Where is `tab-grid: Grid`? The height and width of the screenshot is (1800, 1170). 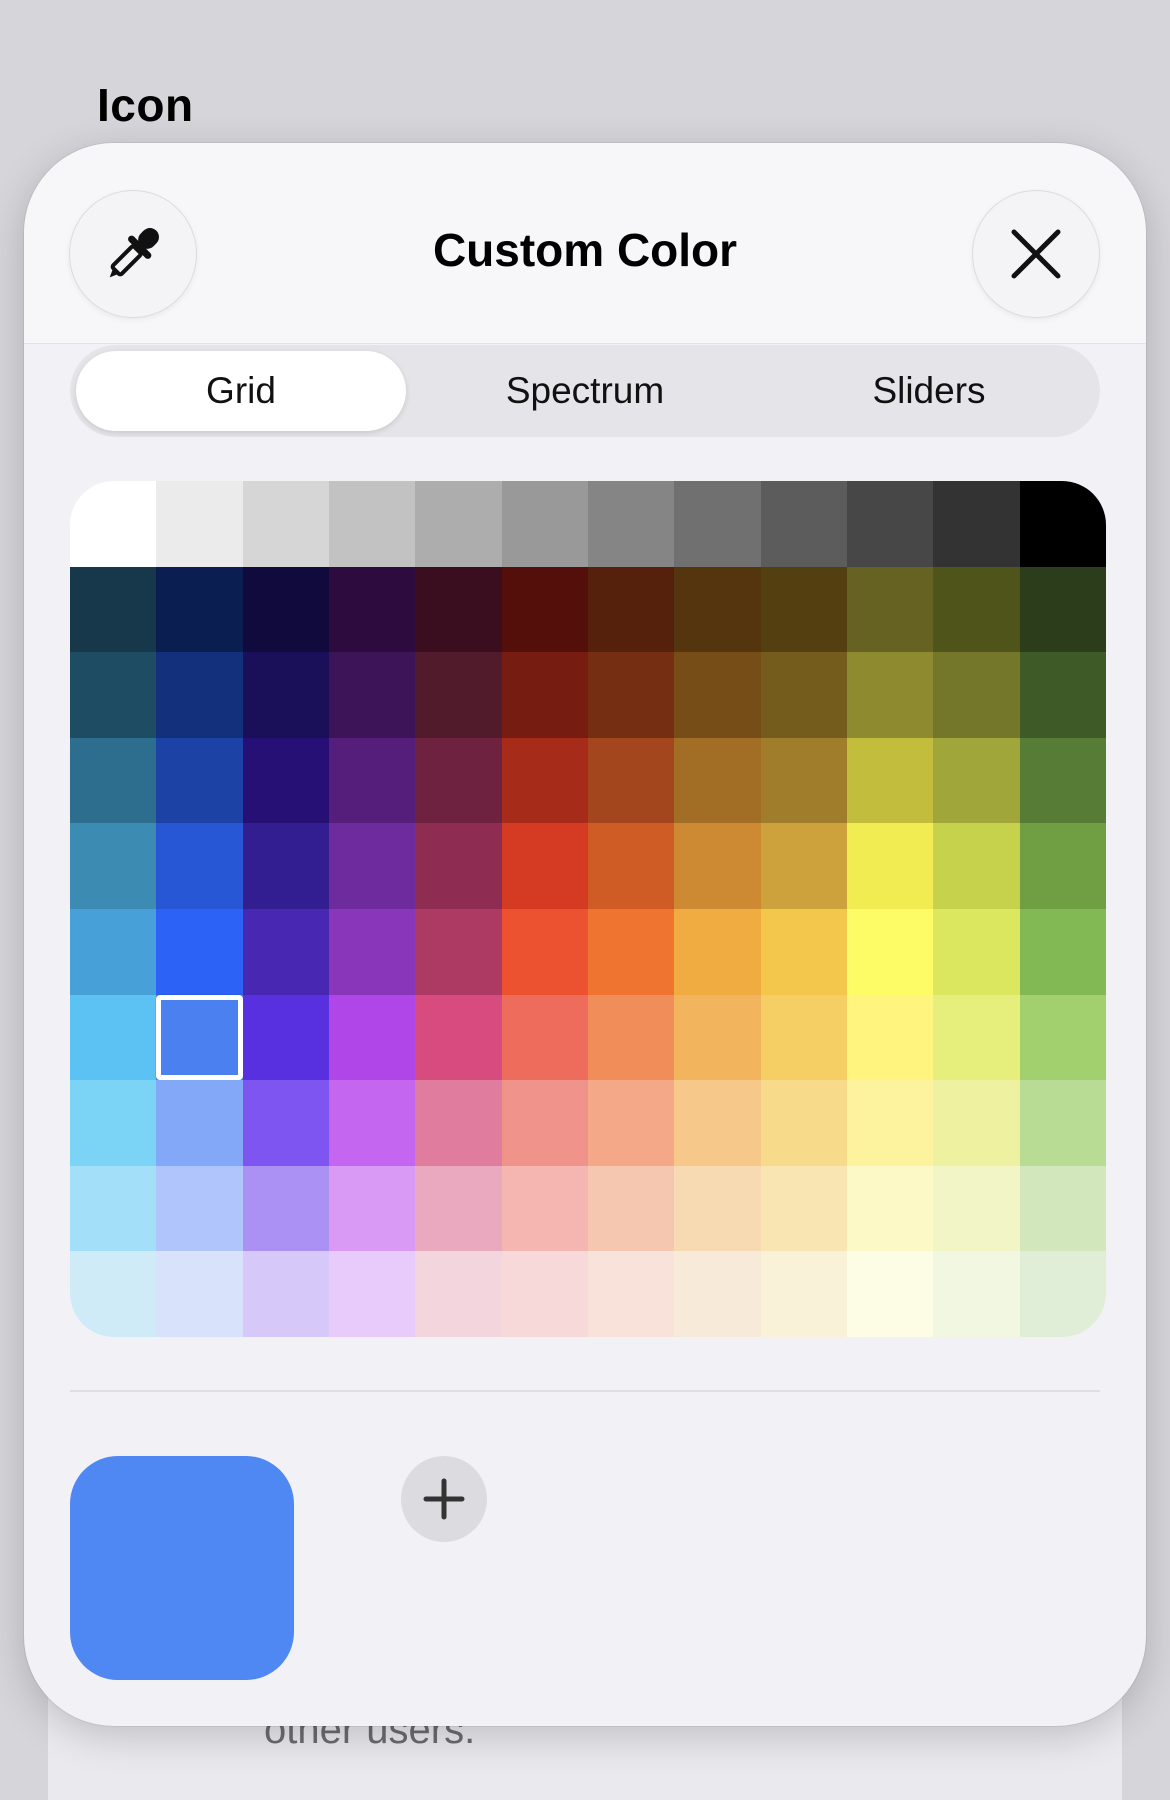
tab-grid: Grid is located at coordinates (241, 391).